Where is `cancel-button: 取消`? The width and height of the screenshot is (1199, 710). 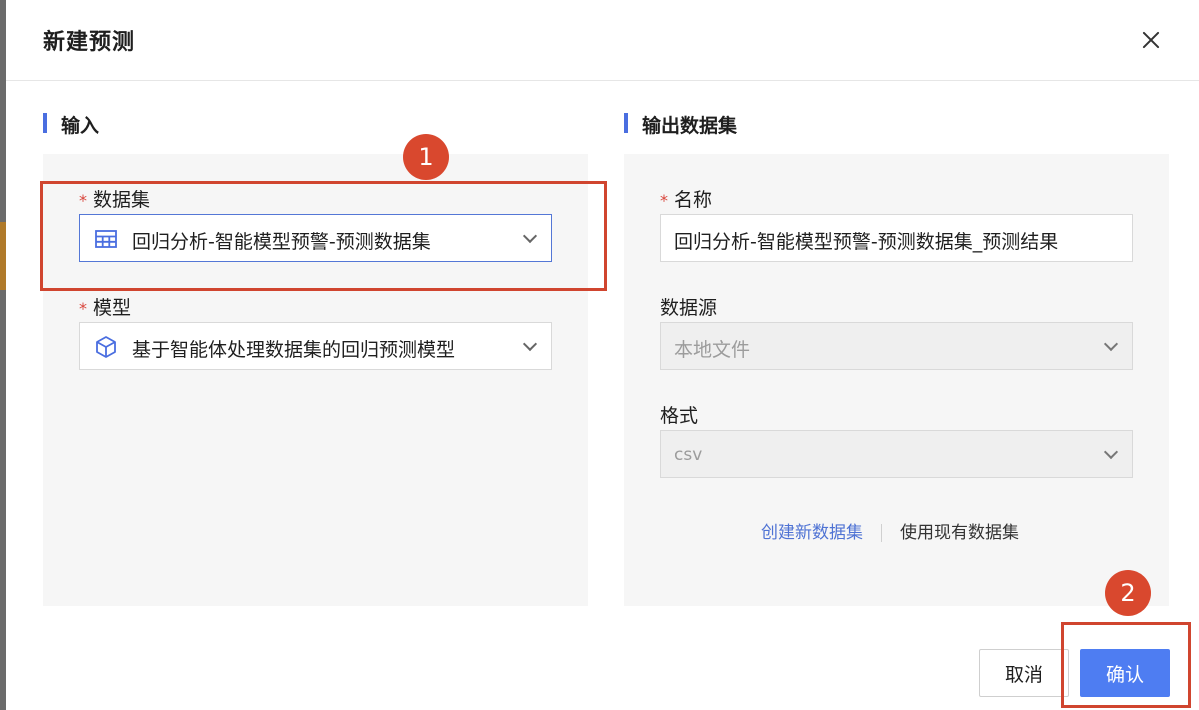
cancel-button: 取消 is located at coordinates (1024, 673).